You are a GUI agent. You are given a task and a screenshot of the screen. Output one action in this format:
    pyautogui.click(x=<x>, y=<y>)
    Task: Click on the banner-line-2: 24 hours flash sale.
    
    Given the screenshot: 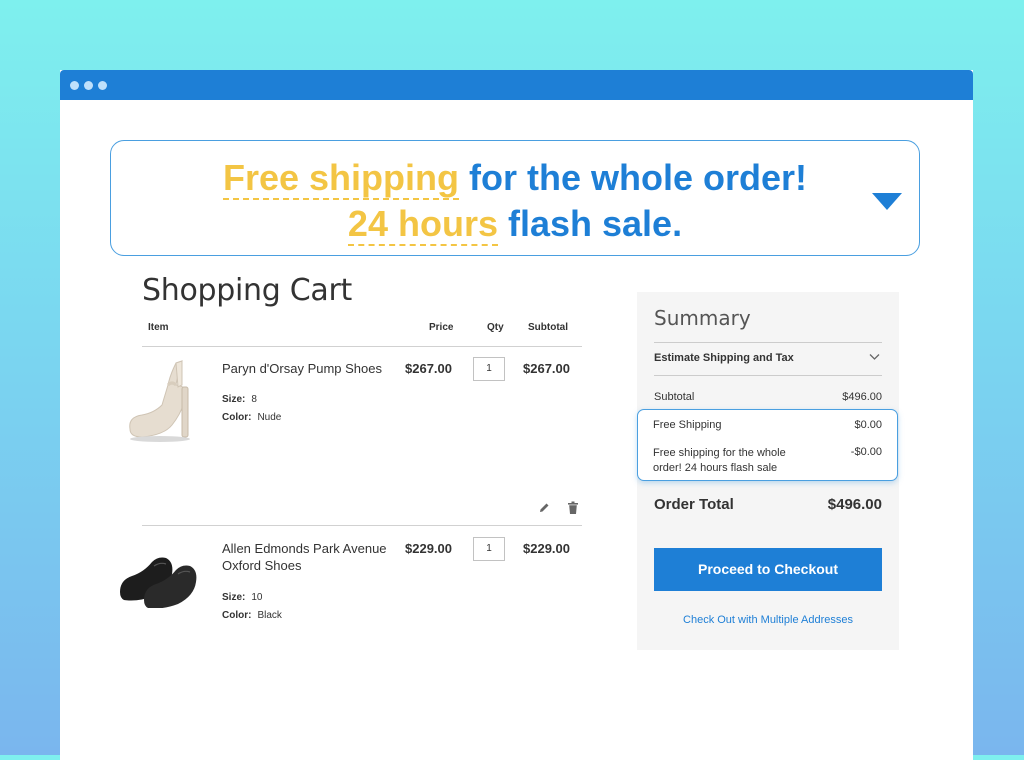 What is the action you would take?
    pyautogui.click(x=515, y=224)
    